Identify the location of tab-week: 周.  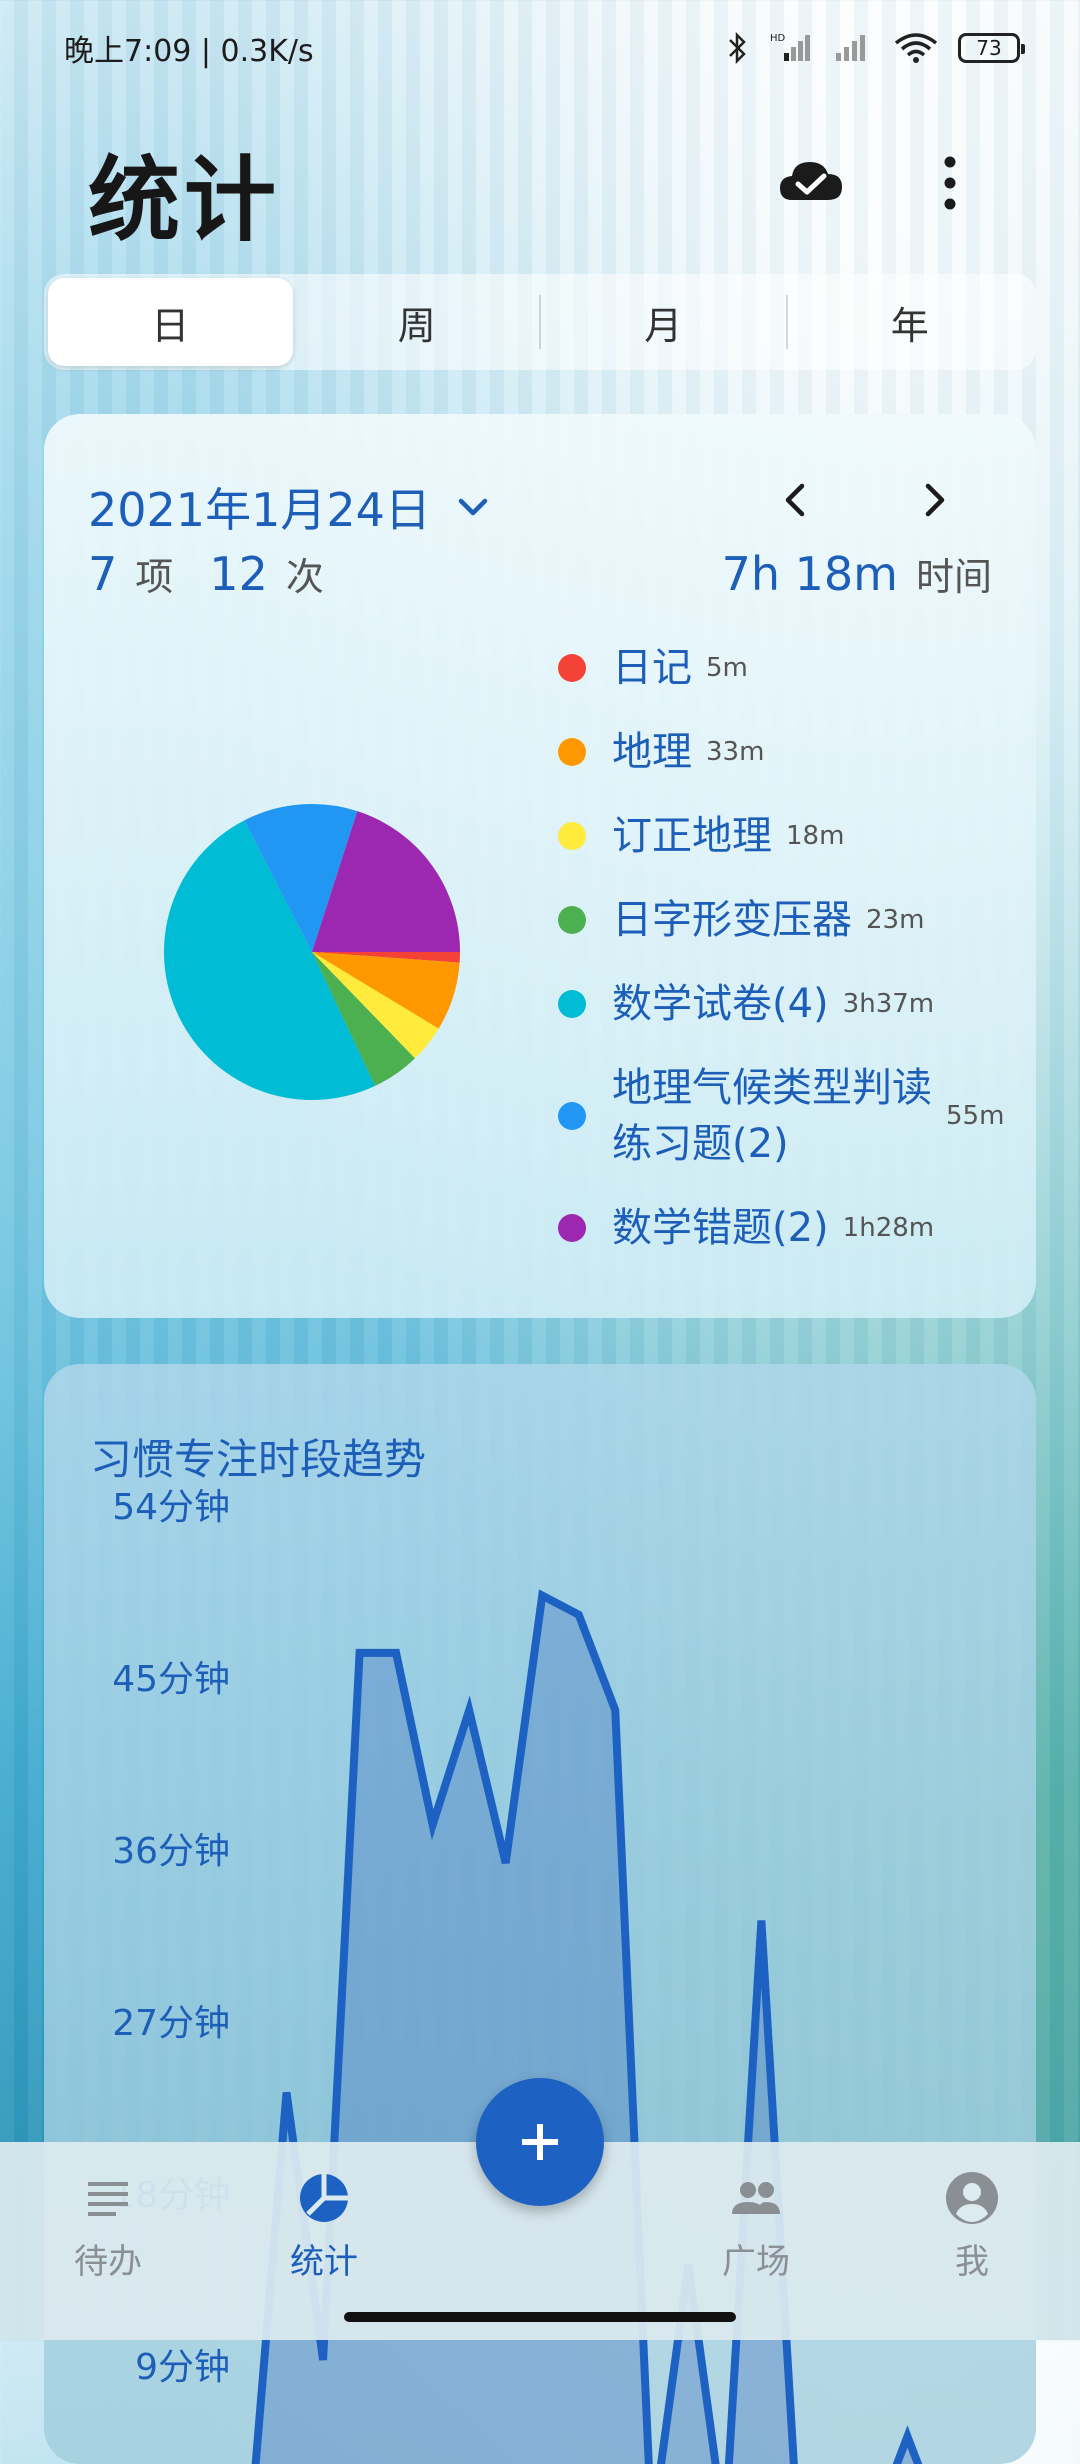
(417, 322).